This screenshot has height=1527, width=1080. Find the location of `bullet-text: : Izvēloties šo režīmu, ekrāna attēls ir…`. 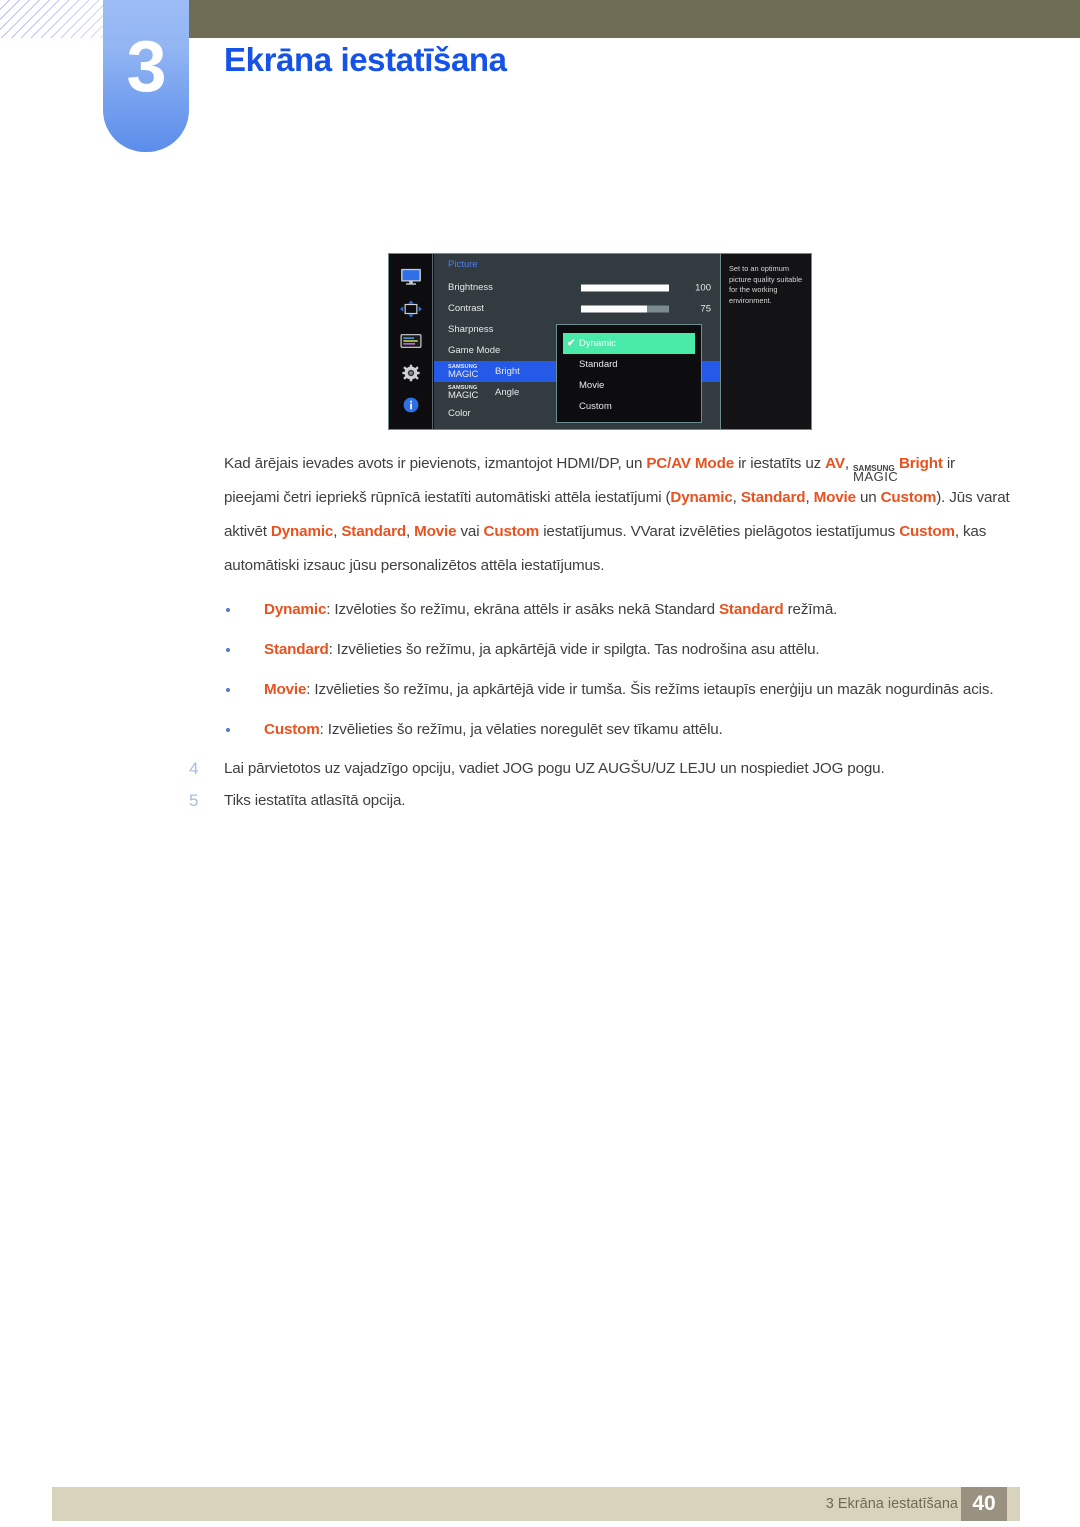

bullet-text: : Izvēloties šo režīmu, ekrāna attēls ir… is located at coordinates (522, 609).